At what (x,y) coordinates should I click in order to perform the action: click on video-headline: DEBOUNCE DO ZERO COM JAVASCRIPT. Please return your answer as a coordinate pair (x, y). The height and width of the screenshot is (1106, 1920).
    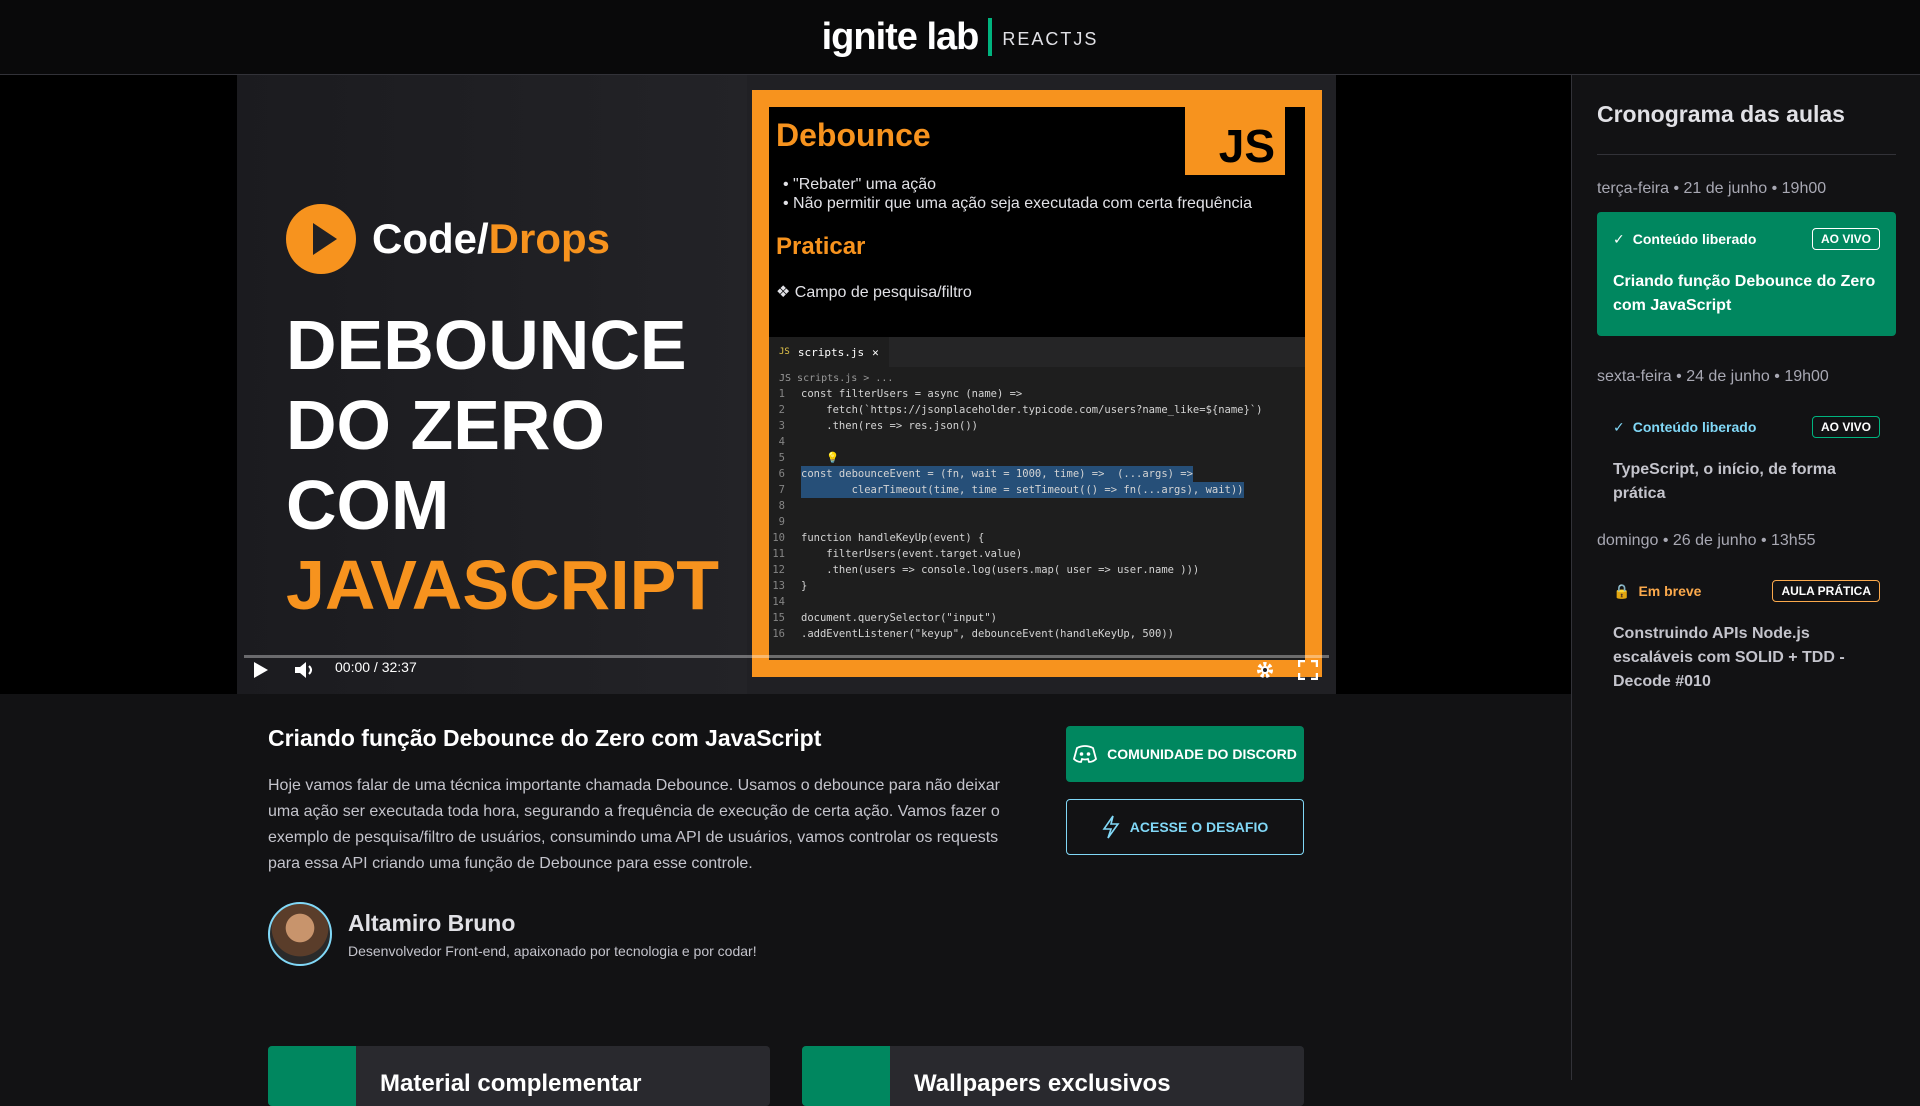
    Looking at the image, I should click on (516, 465).